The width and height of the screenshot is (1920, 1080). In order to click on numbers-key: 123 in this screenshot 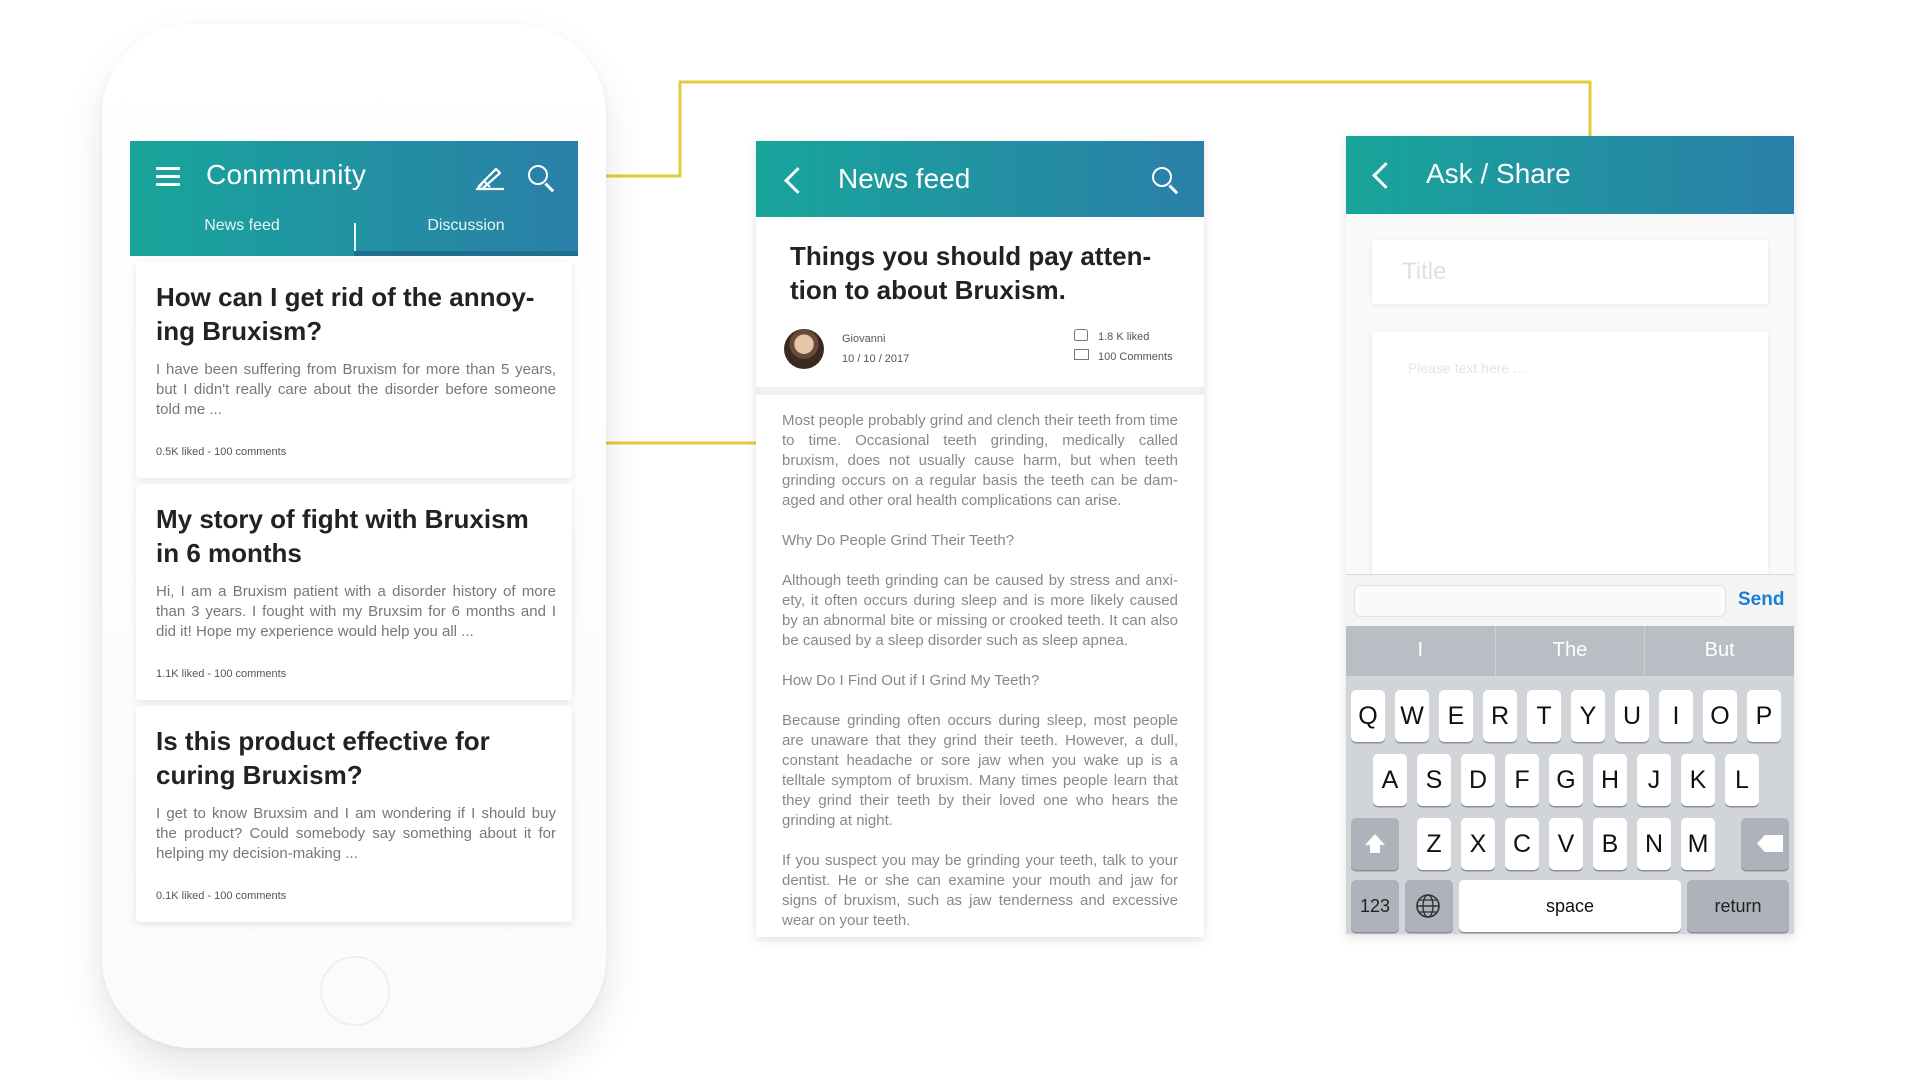, I will do `click(1375, 906)`.